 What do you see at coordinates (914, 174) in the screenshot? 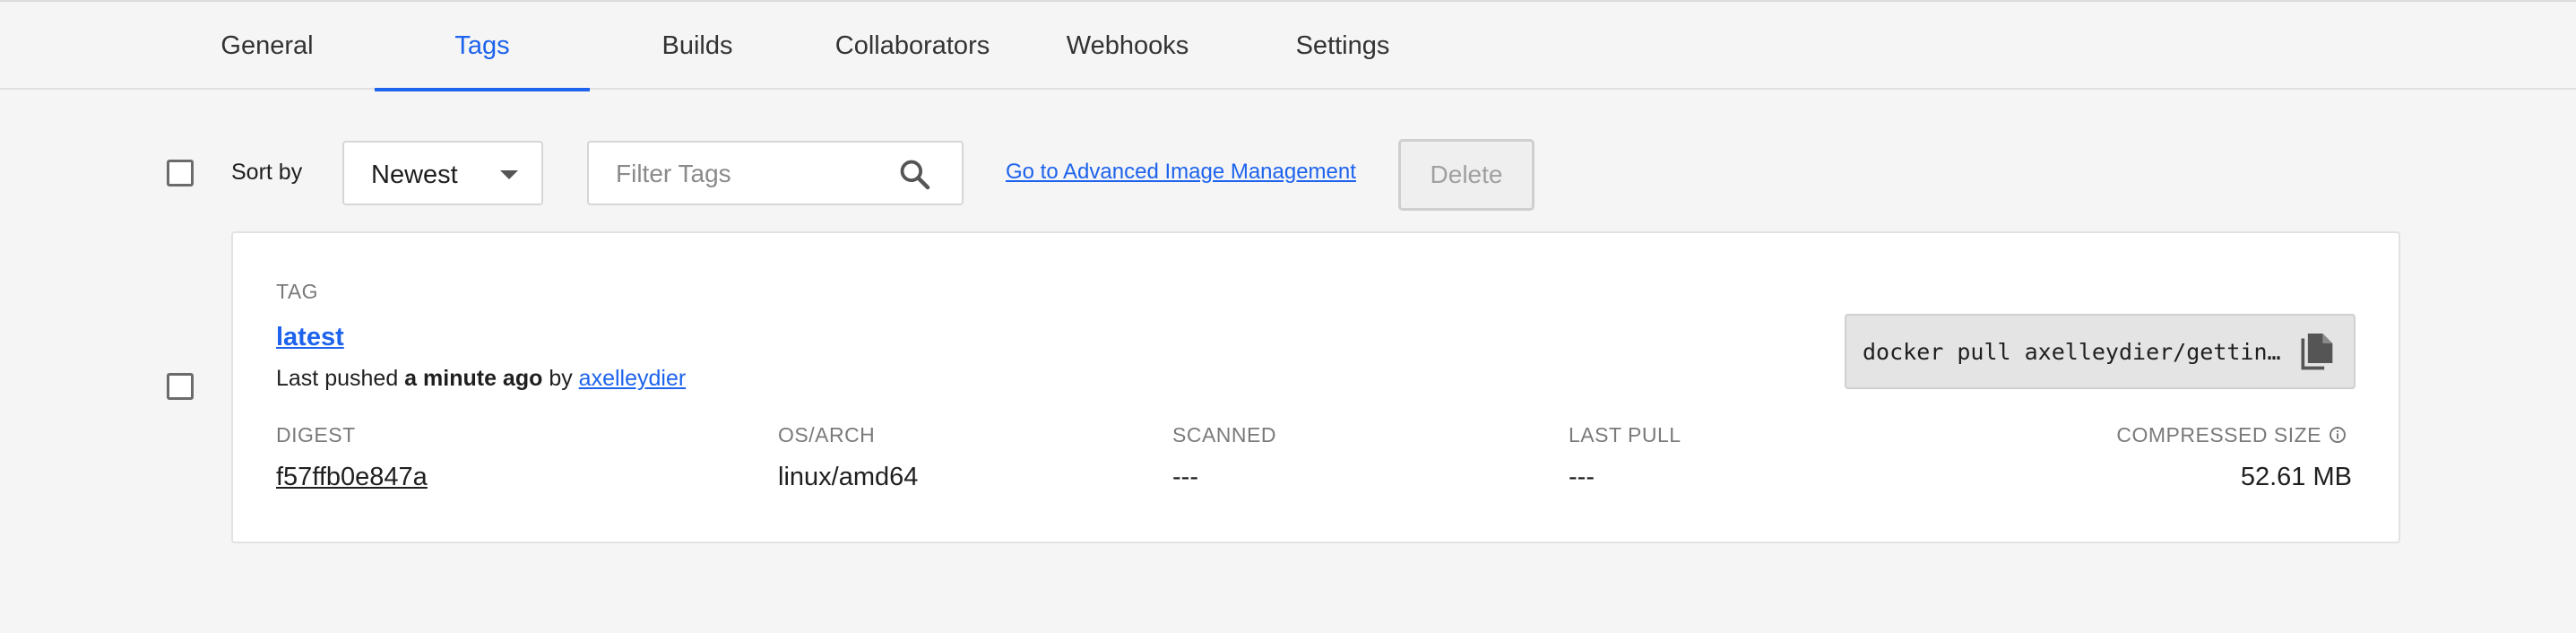
I see `search-icon` at bounding box center [914, 174].